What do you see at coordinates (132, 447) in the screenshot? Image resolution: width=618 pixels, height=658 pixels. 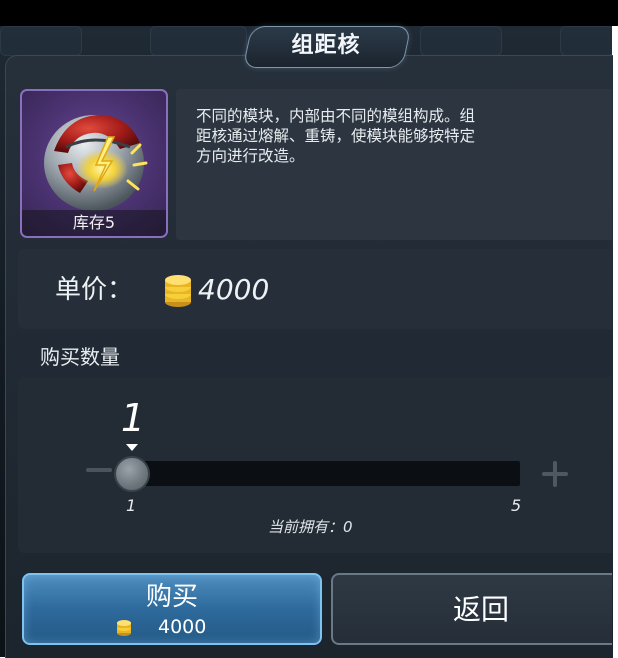 I see `quantity-pointer-icon` at bounding box center [132, 447].